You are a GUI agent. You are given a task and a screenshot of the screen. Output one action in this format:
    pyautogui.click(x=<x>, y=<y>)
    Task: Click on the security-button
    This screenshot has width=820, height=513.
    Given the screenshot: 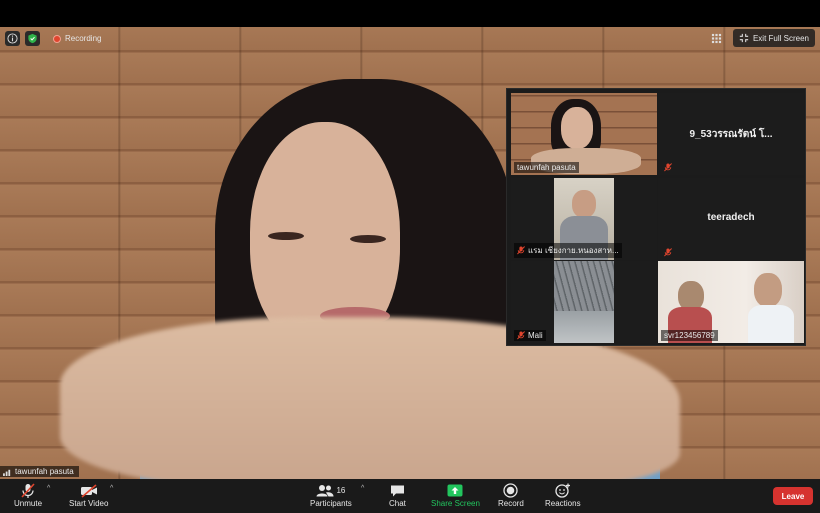 What is the action you would take?
    pyautogui.click(x=32, y=38)
    